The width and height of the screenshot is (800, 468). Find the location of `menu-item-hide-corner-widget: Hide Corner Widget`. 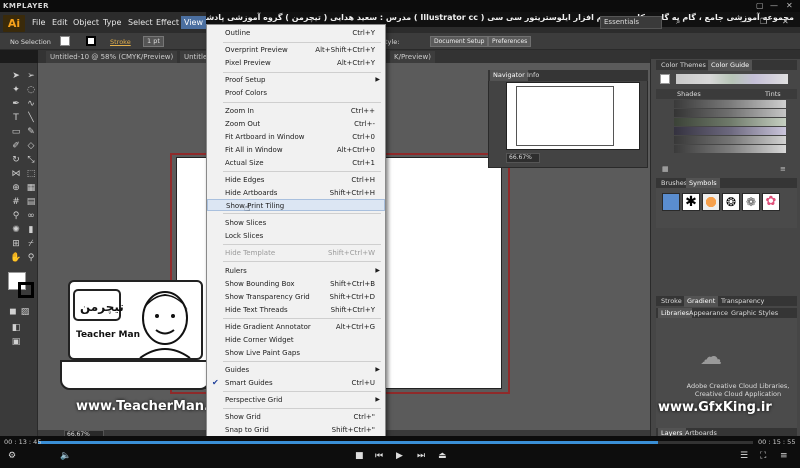

menu-item-hide-corner-widget: Hide Corner Widget is located at coordinates (296, 340).